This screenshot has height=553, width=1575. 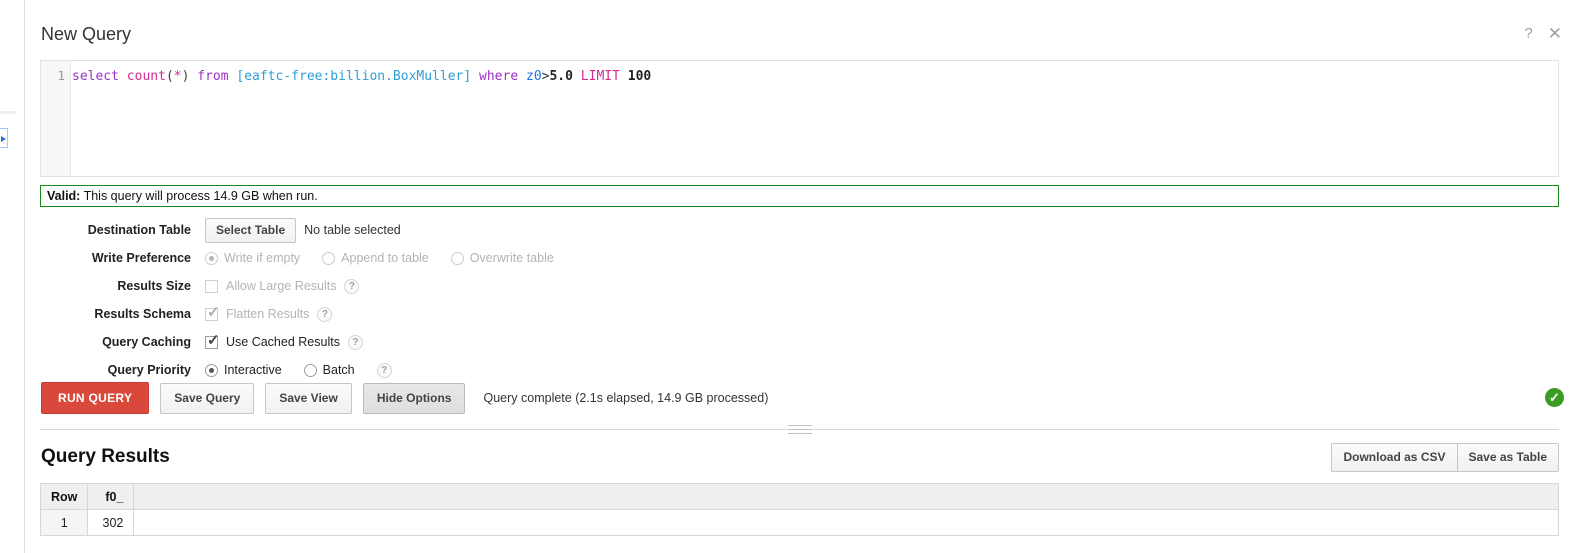 I want to click on radio-label: Write if empty, so click(x=262, y=258).